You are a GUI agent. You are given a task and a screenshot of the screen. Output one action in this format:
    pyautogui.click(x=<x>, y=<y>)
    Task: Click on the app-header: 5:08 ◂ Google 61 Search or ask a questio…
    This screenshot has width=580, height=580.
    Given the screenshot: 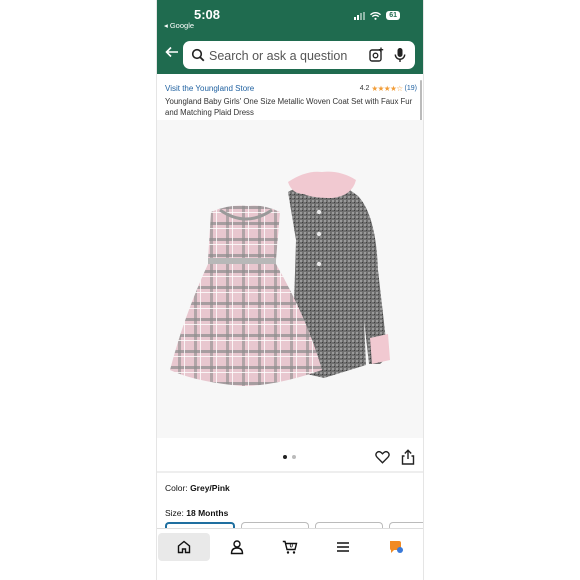 What is the action you would take?
    pyautogui.click(x=290, y=37)
    